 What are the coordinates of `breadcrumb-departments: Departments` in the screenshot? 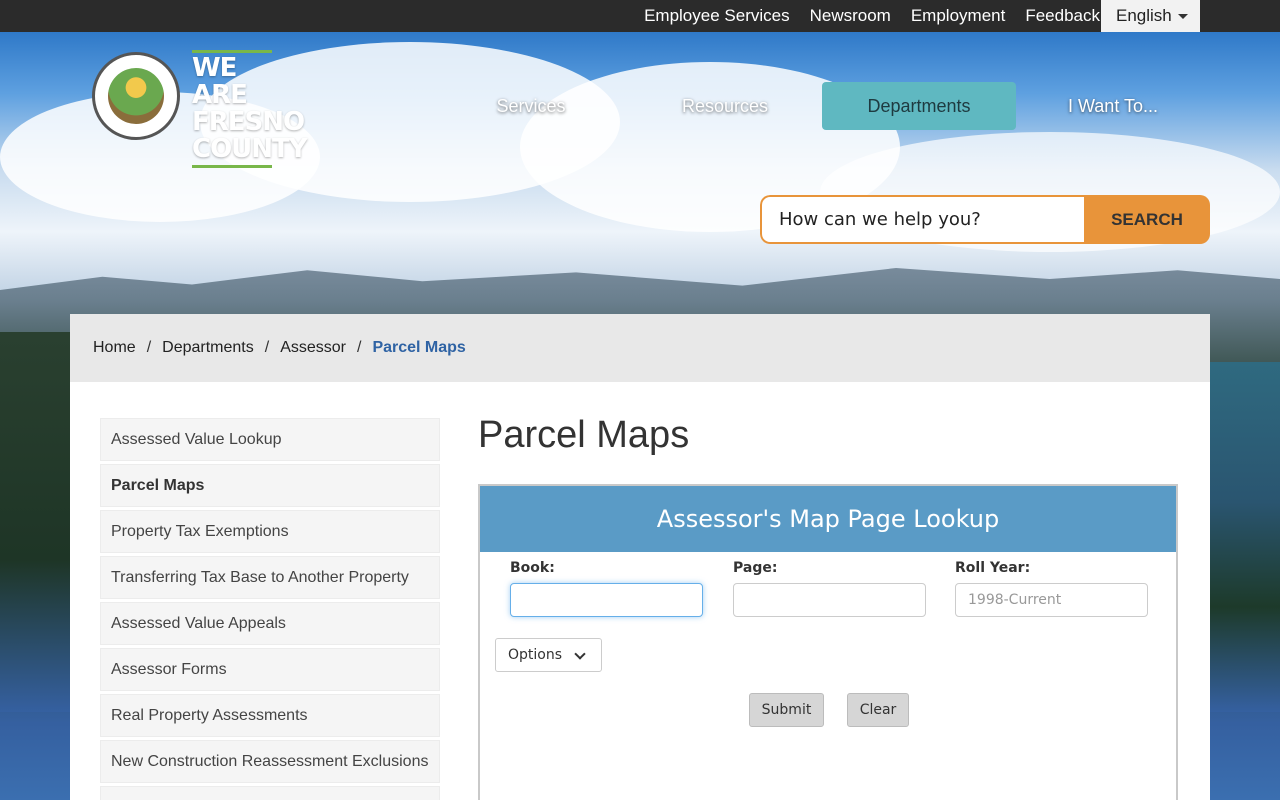 It's located at (208, 348).